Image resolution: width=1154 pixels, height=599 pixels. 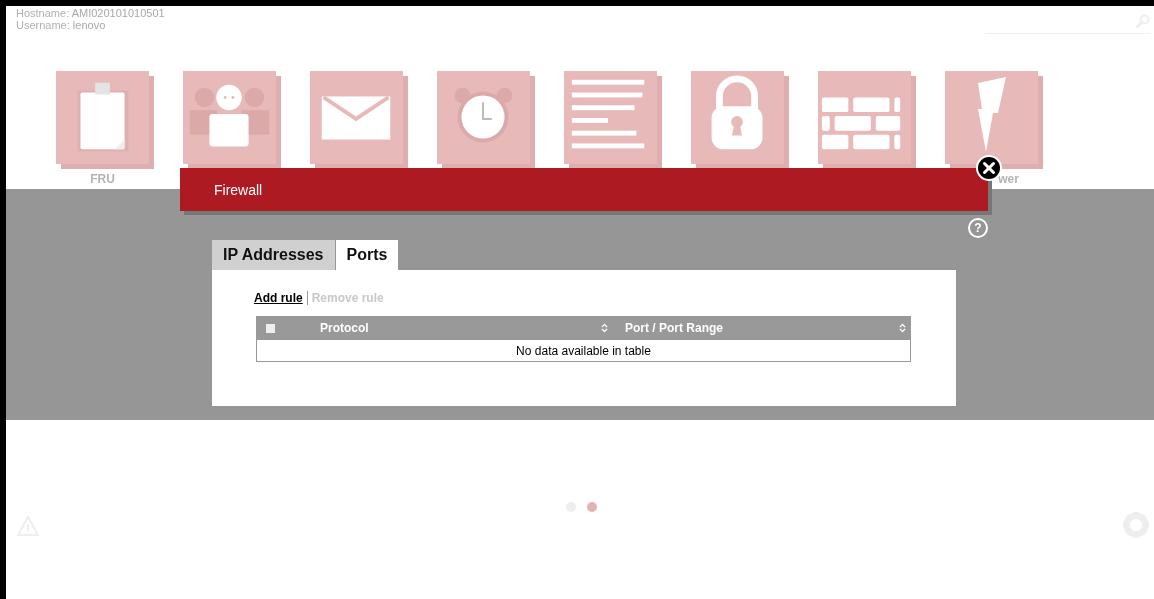 What do you see at coordinates (591, 507) in the screenshot?
I see `pager-dot` at bounding box center [591, 507].